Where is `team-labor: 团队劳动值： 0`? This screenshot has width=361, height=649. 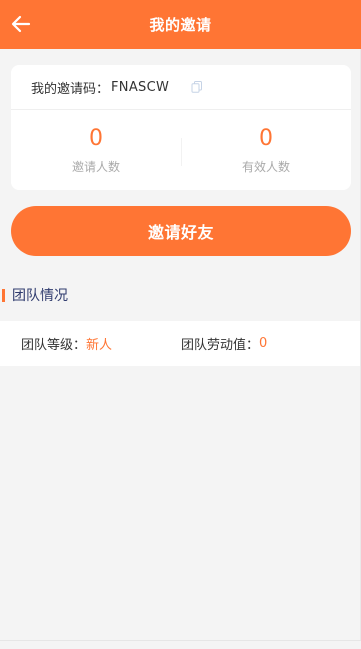 team-labor: 团队劳动值： 0 is located at coordinates (224, 343).